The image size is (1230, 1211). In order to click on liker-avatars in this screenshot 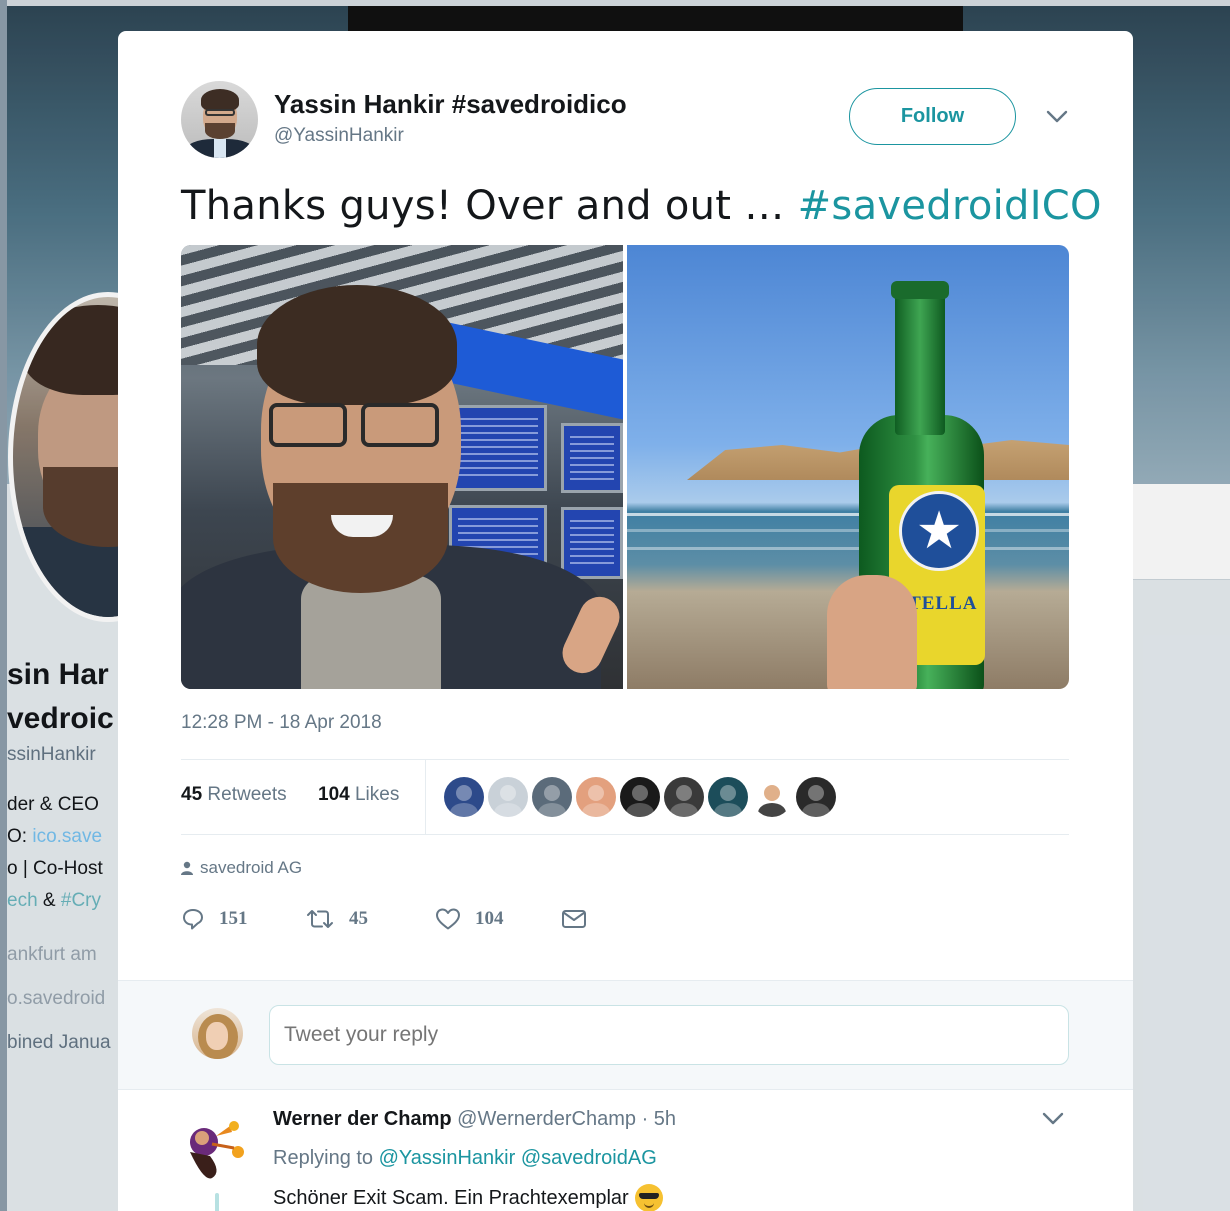, I will do `click(640, 797)`.